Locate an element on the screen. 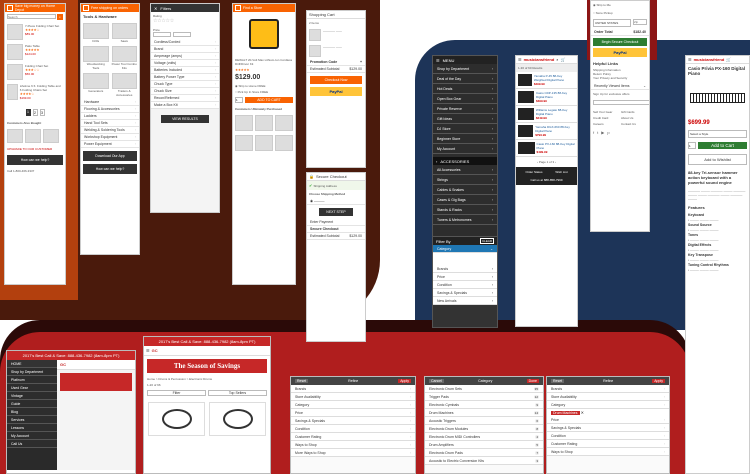  footer-link: About Us is located at coordinates (634, 118).